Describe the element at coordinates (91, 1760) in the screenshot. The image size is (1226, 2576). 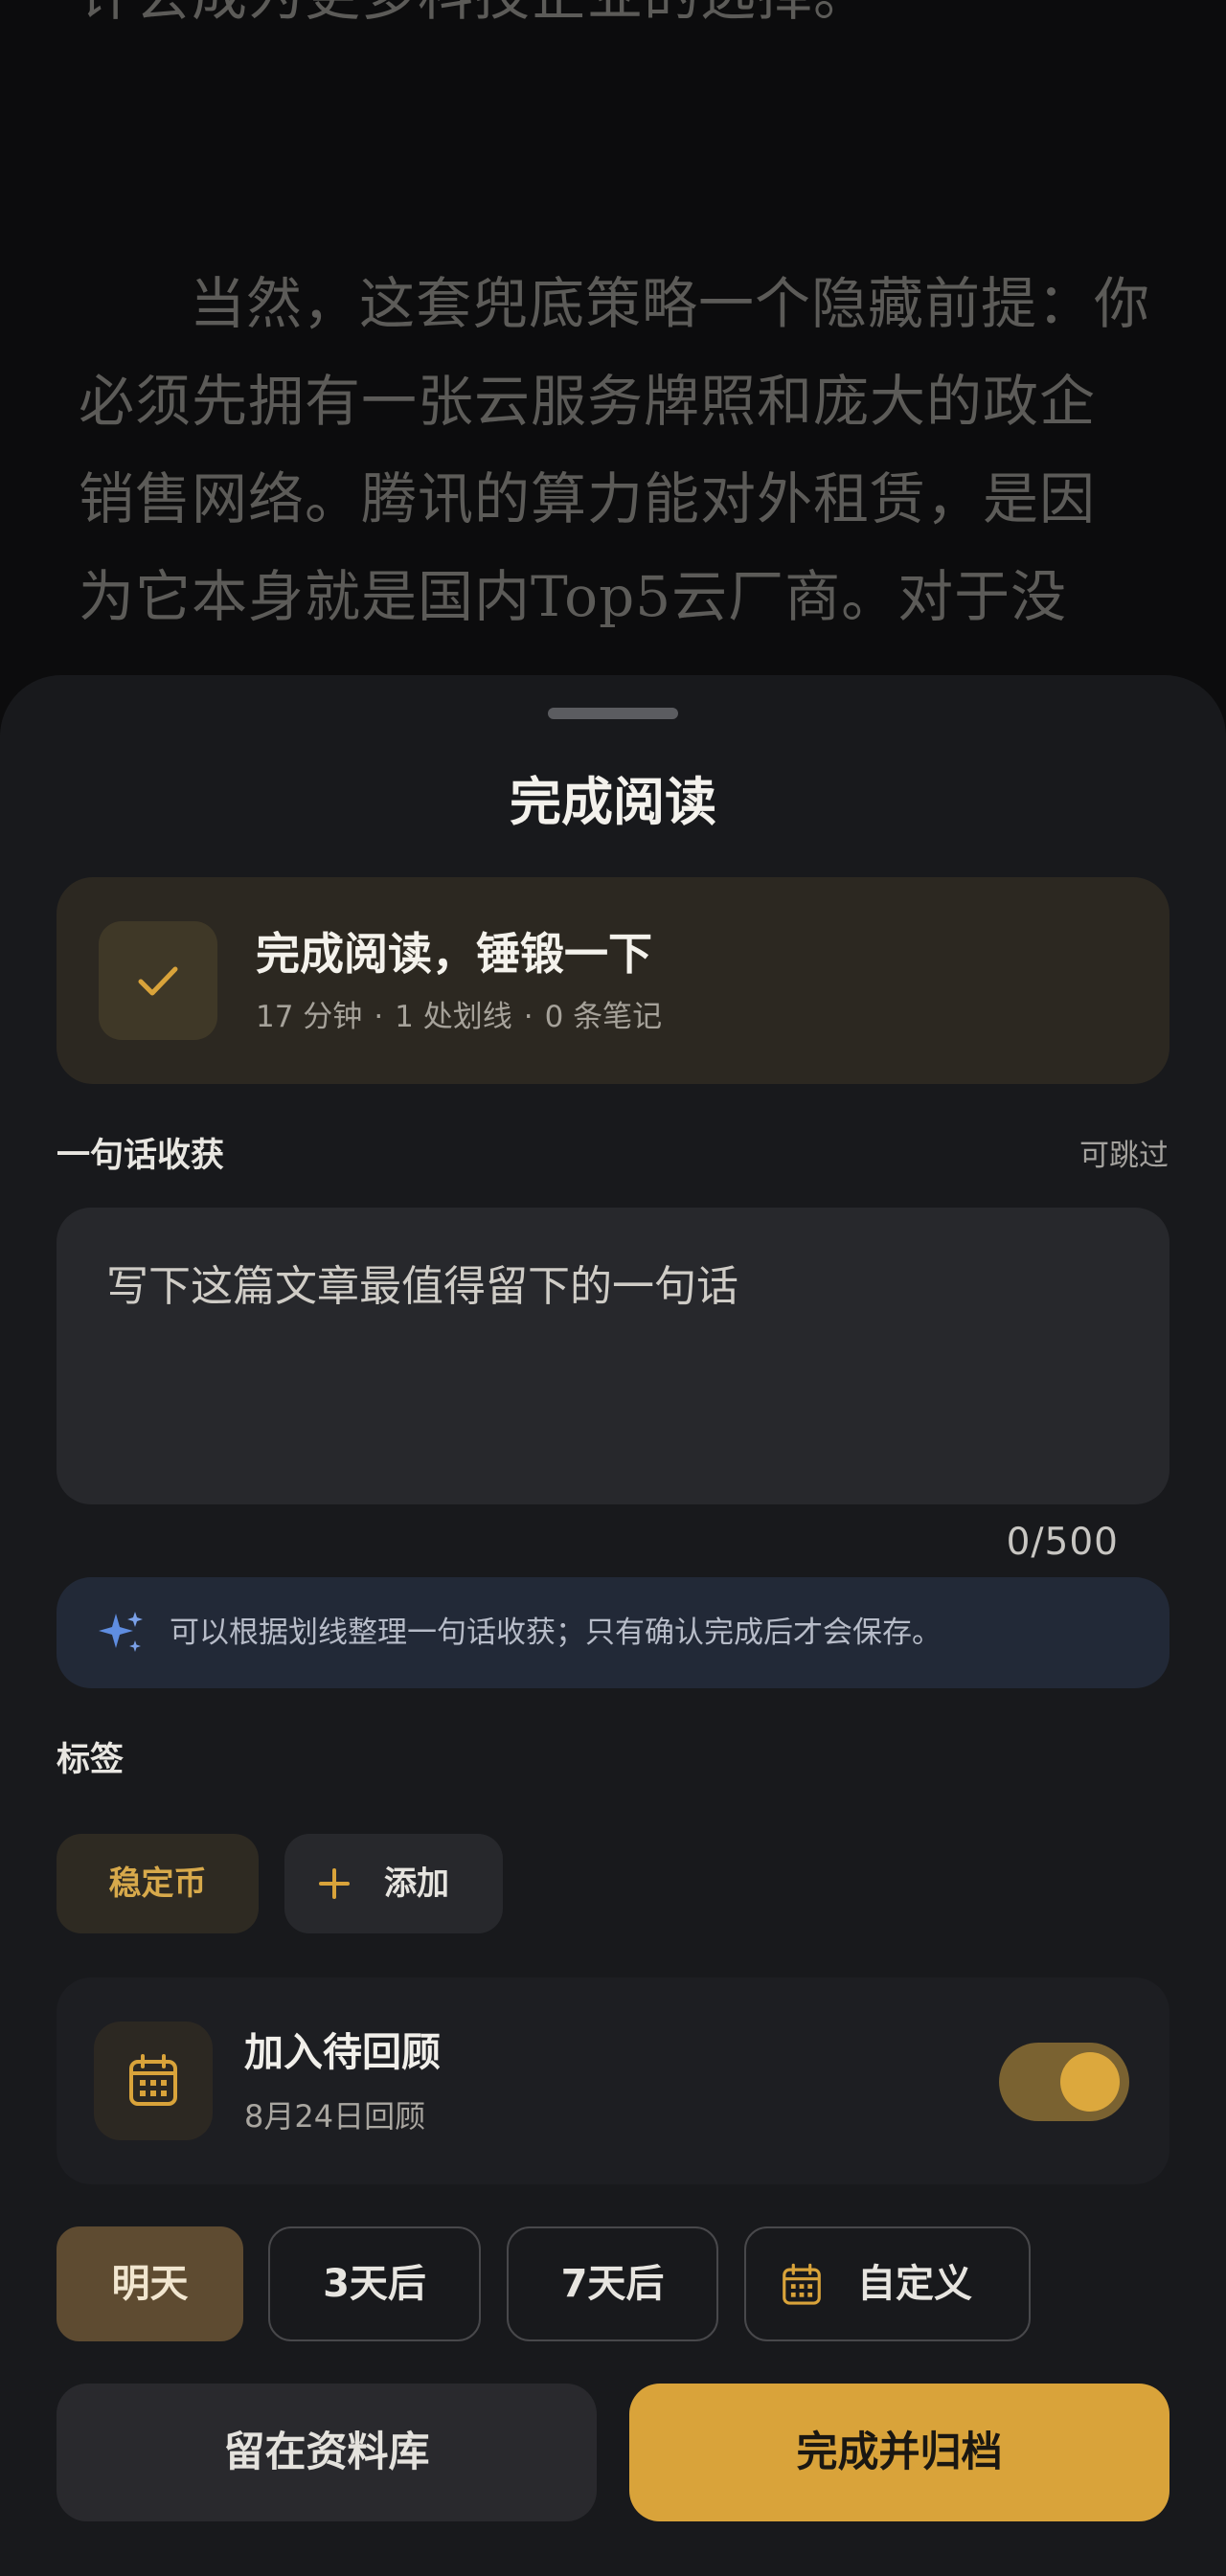
I see `tags-label: 标签` at that location.